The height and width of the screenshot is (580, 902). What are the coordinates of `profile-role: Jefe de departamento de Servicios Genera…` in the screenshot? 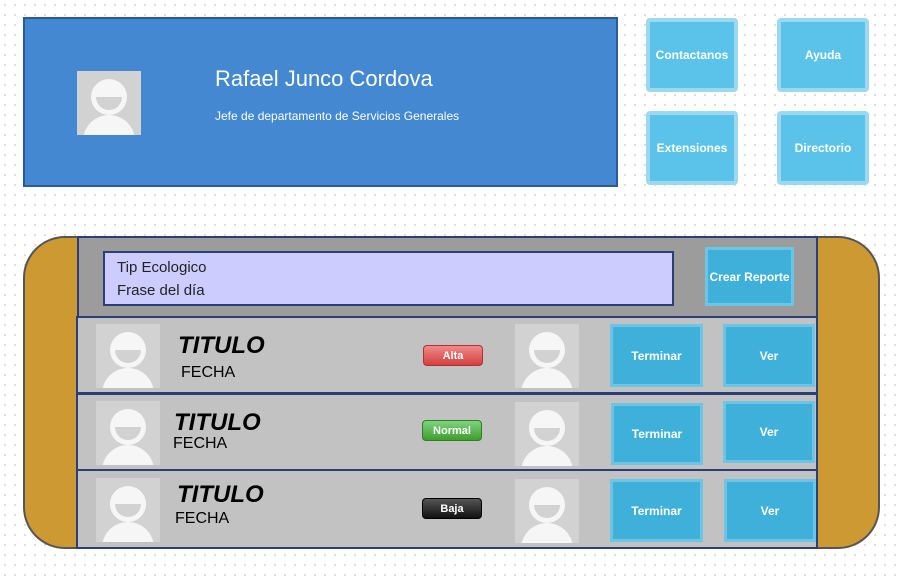 It's located at (337, 116).